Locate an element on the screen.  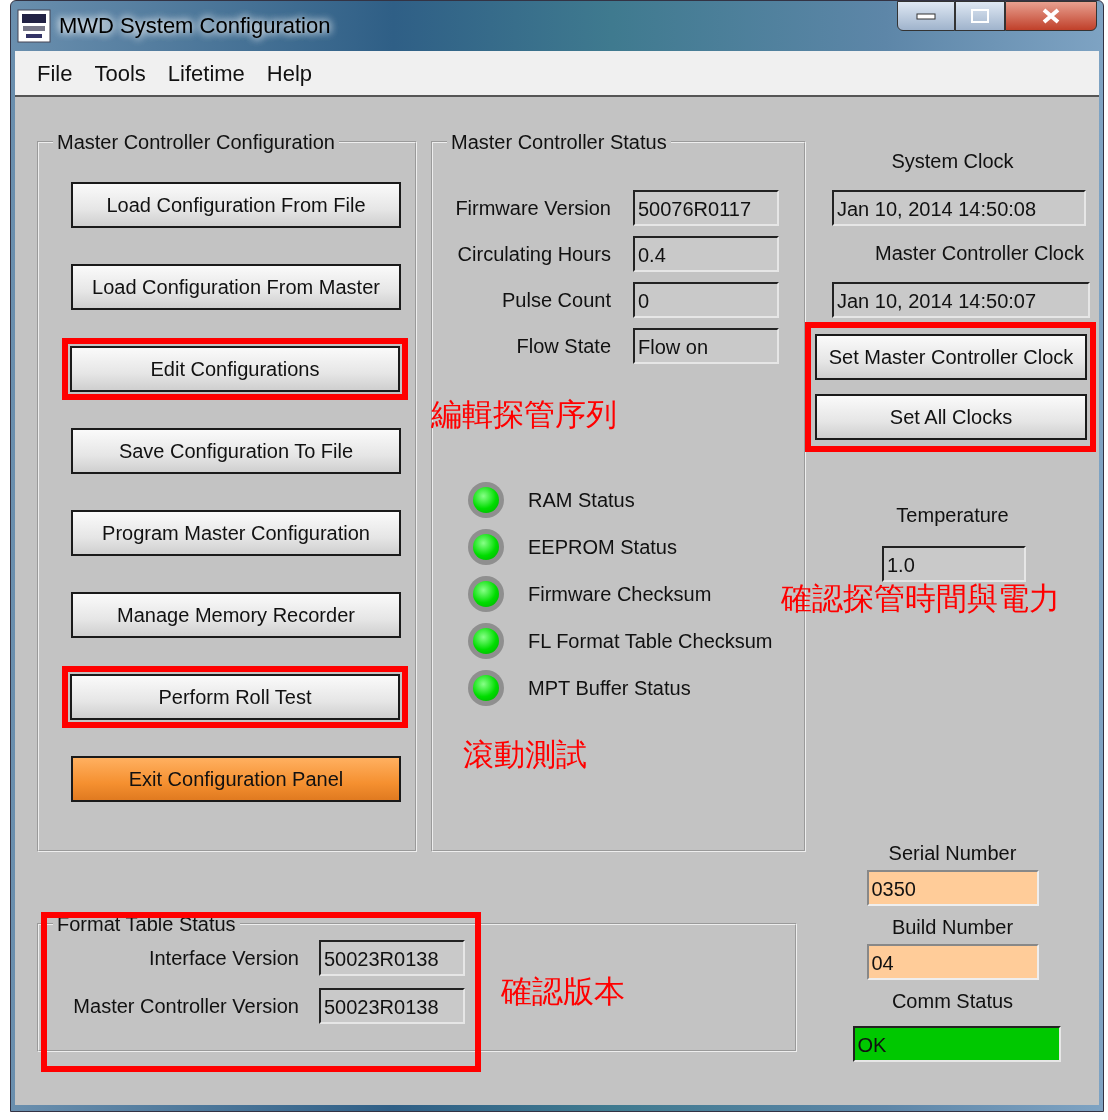
action-button: Perform Roll Test is located at coordinates (235, 697).